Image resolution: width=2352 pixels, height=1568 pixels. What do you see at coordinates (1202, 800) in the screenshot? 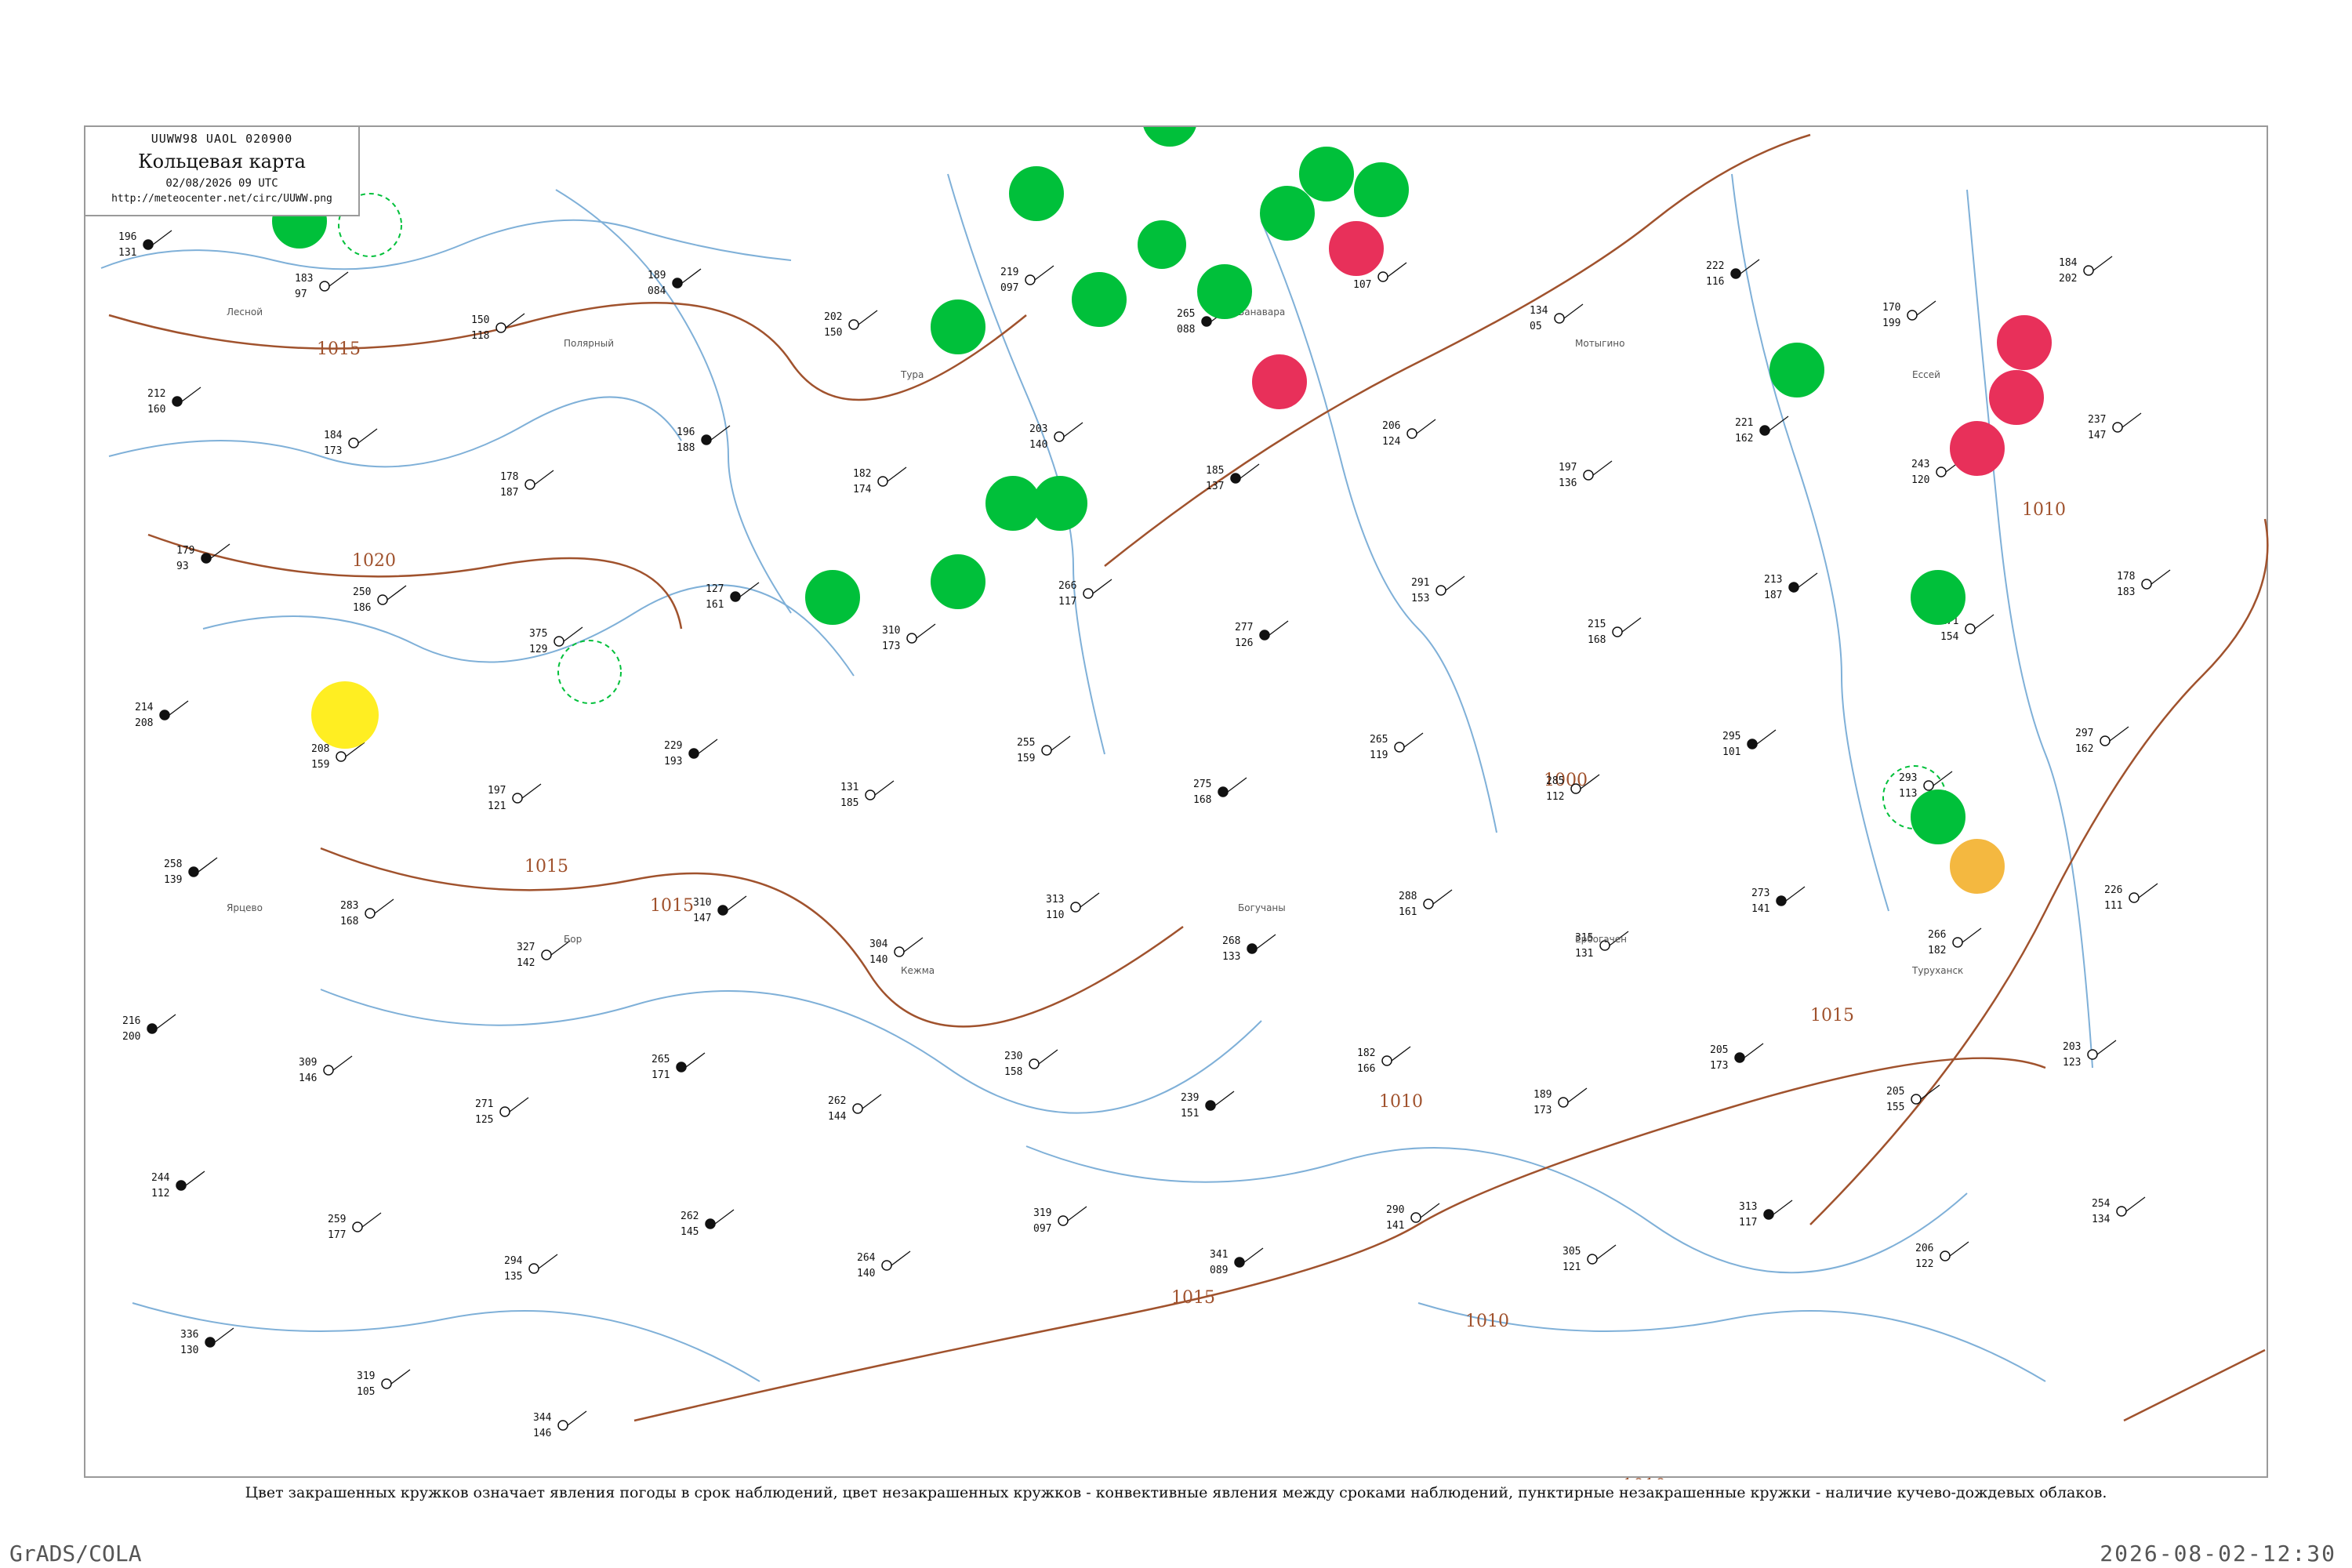
I see `station-value-bottom: 168` at bounding box center [1202, 800].